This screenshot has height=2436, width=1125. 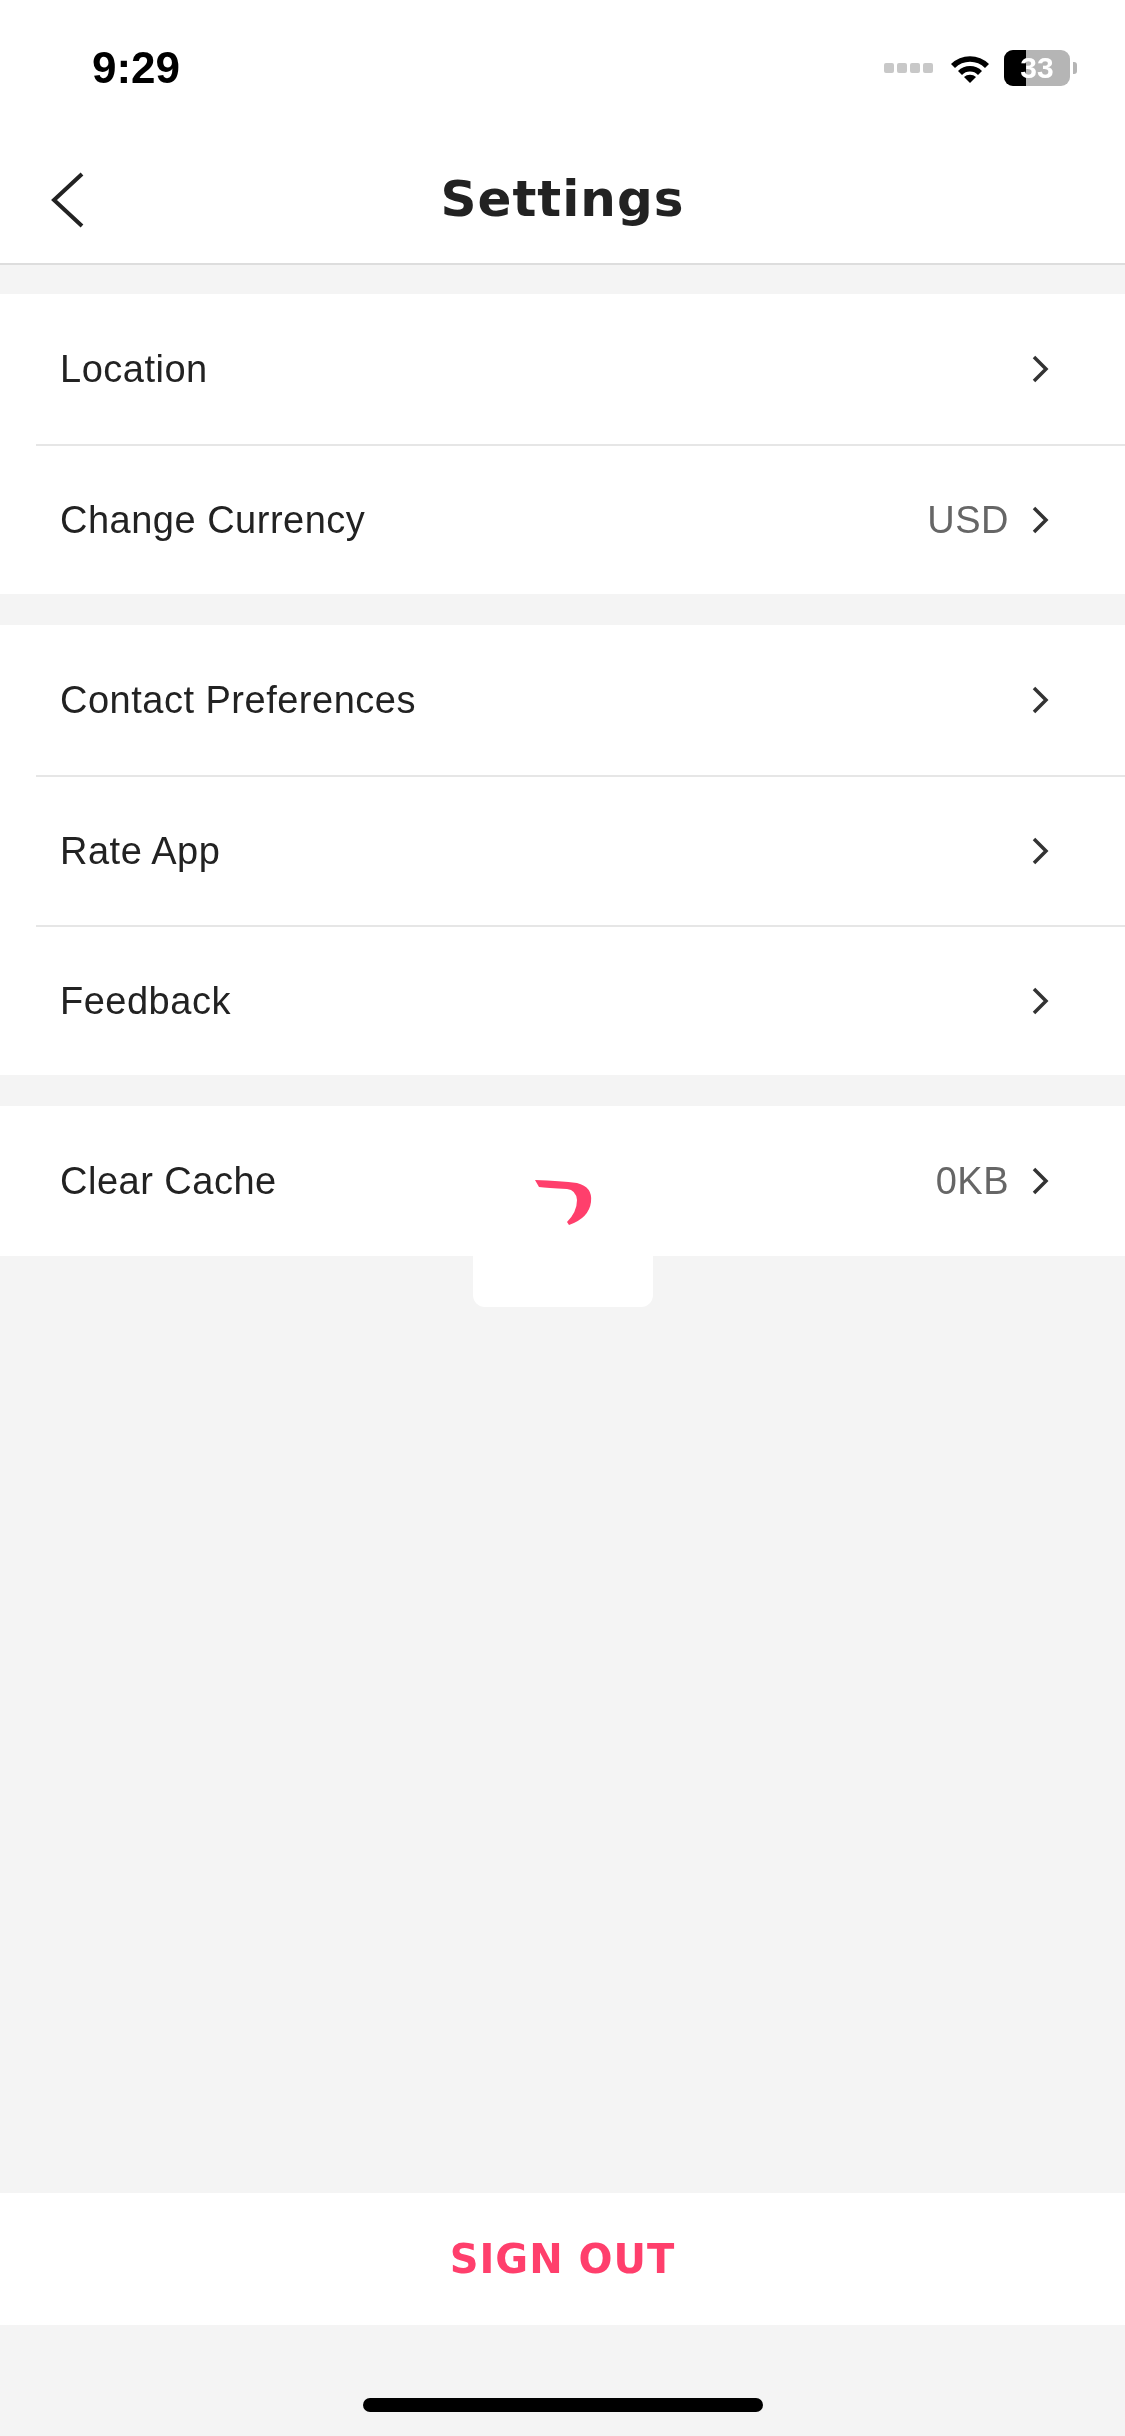 What do you see at coordinates (580, 700) in the screenshot?
I see `settings-row: Contact Preferences` at bounding box center [580, 700].